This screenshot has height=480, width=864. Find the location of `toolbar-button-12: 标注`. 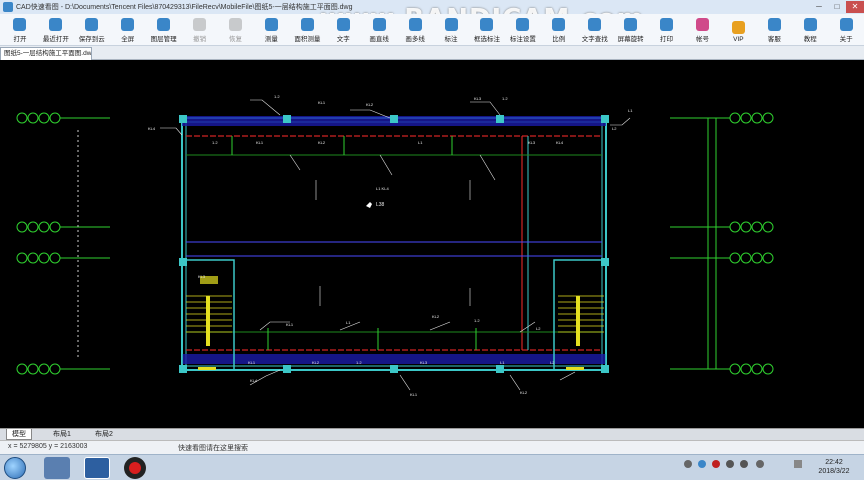

toolbar-button-12: 标注 is located at coordinates (451, 30).